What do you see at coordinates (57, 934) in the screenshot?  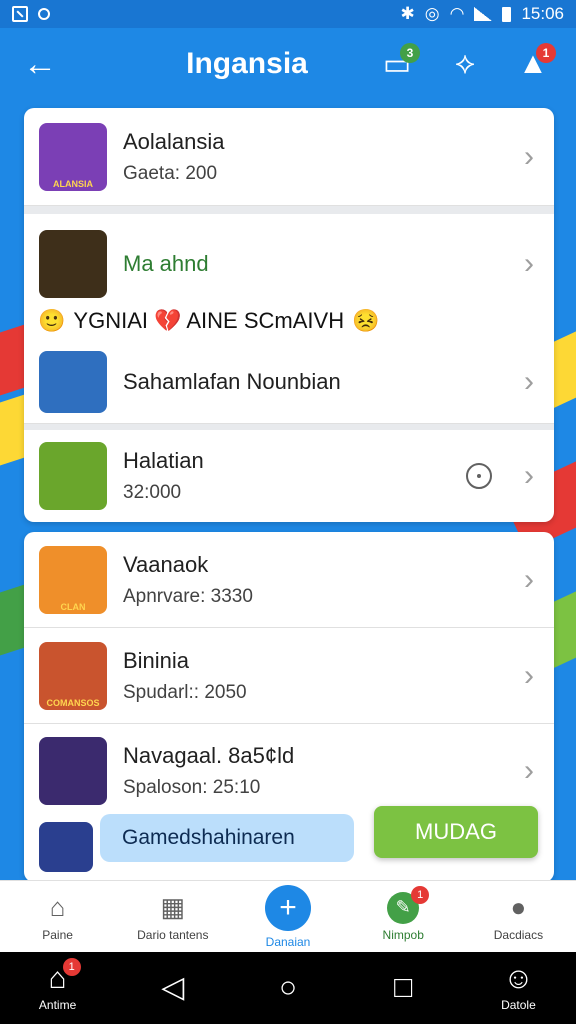 I see `nav-label: Paine` at bounding box center [57, 934].